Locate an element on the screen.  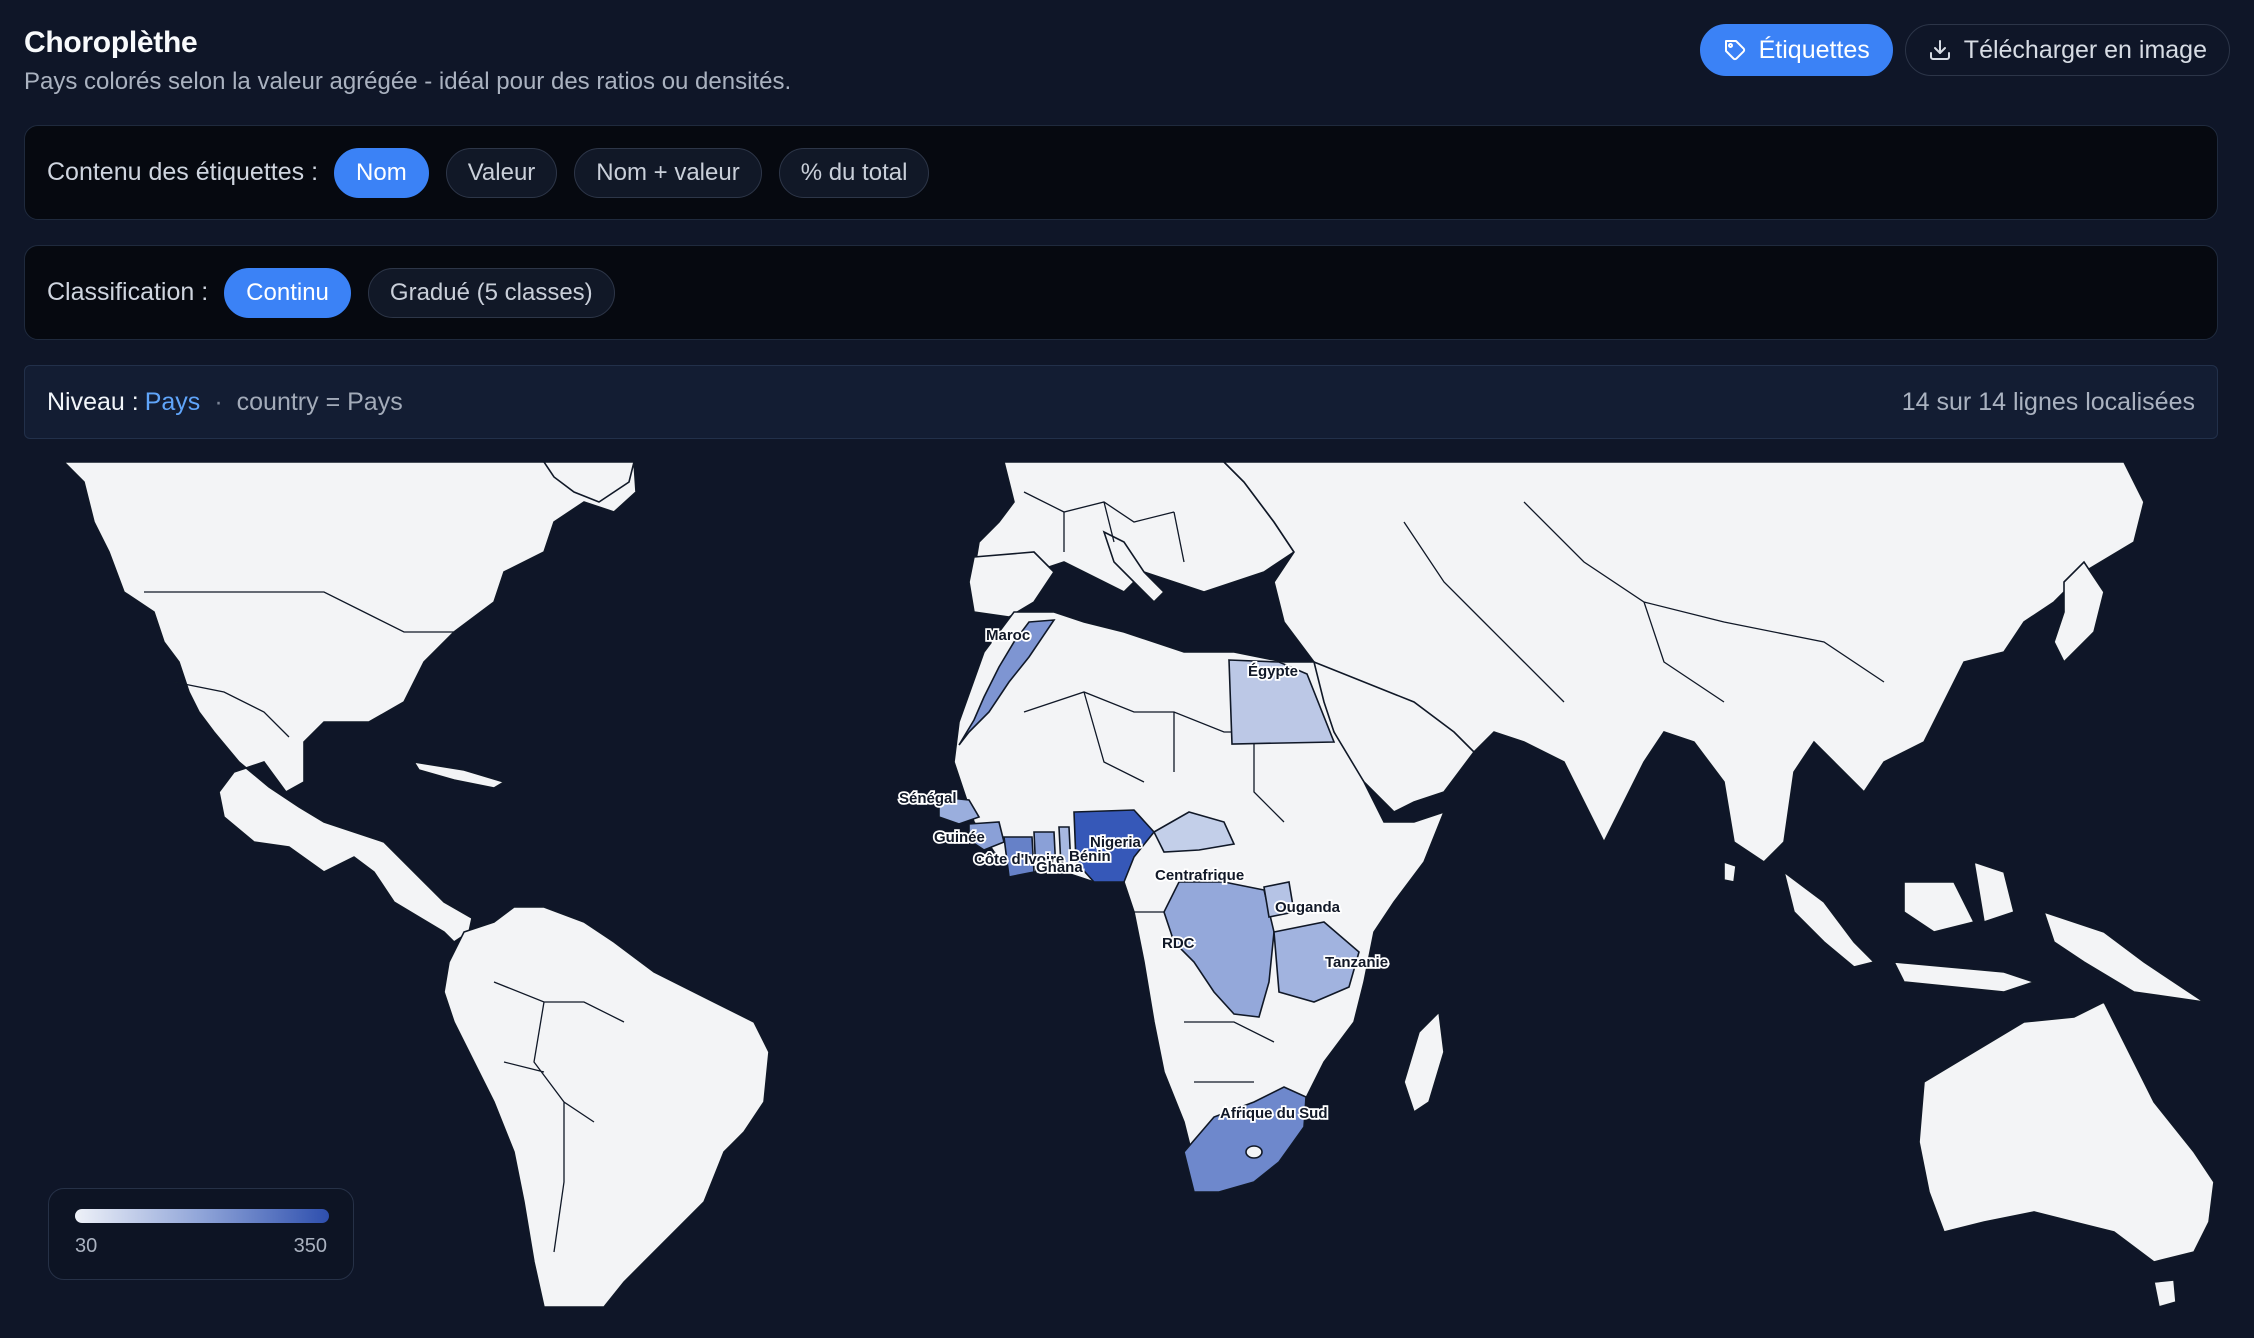
label-content-label: Contenu des étiquettes : is located at coordinates (183, 172).